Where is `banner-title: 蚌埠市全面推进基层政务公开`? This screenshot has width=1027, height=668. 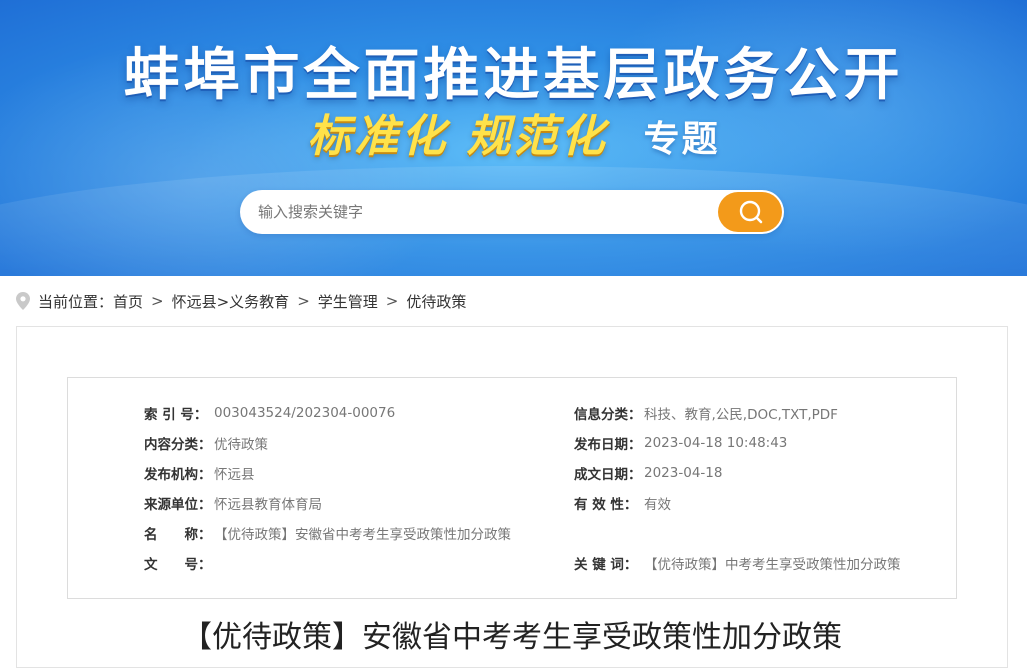 banner-title: 蚌埠市全面推进基层政务公开 is located at coordinates (513, 75).